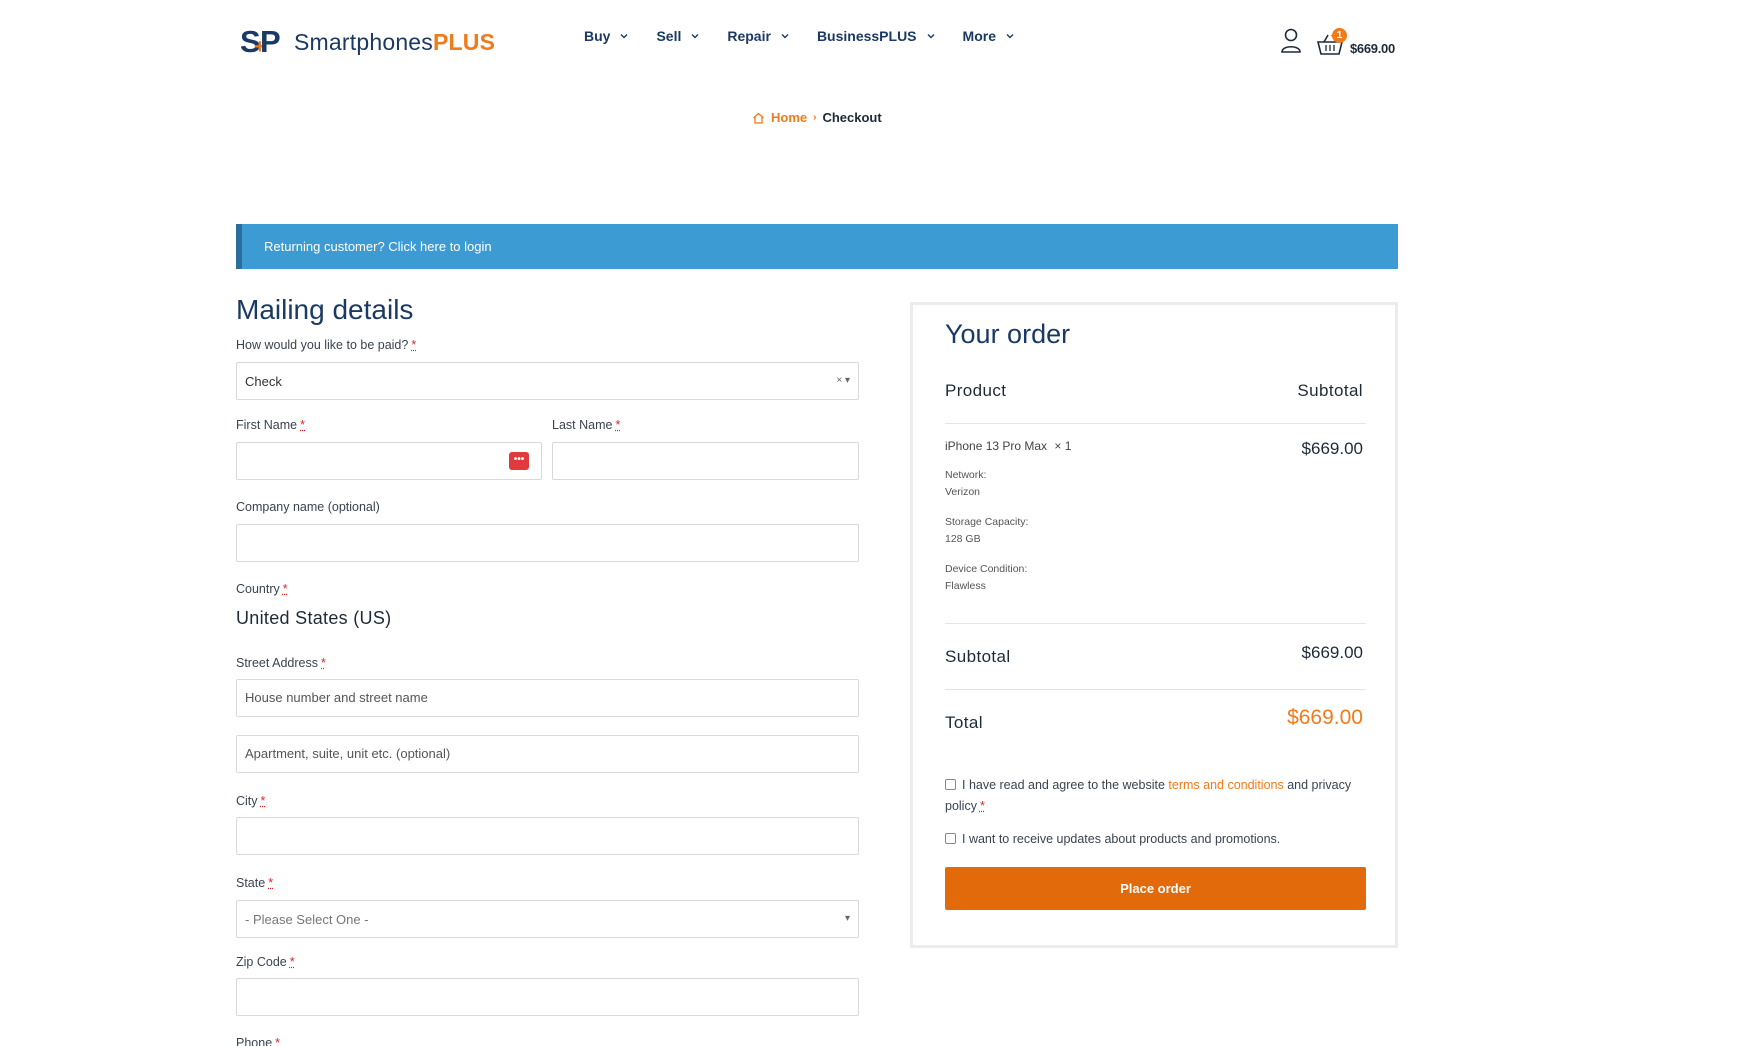  Describe the element at coordinates (547, 543) in the screenshot. I see `company-name-input` at that location.